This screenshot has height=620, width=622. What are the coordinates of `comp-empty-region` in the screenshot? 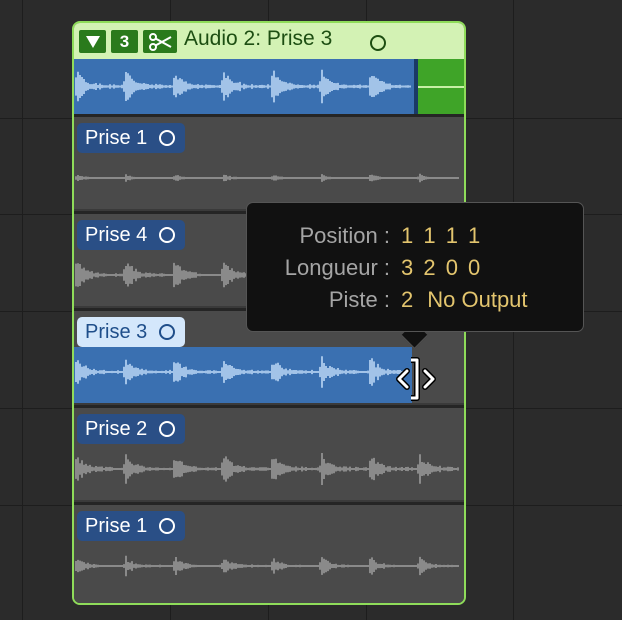 It's located at (441, 86).